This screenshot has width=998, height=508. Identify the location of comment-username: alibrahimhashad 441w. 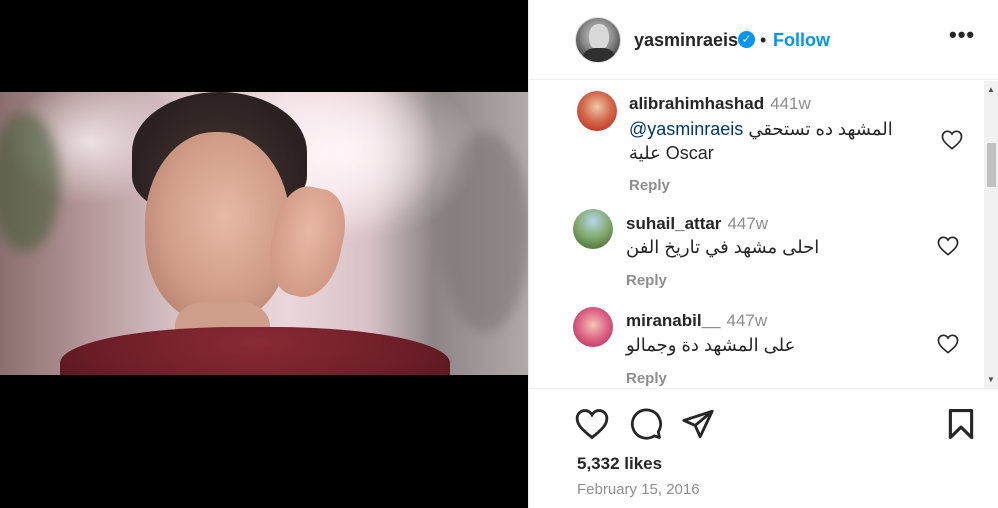
(720, 104).